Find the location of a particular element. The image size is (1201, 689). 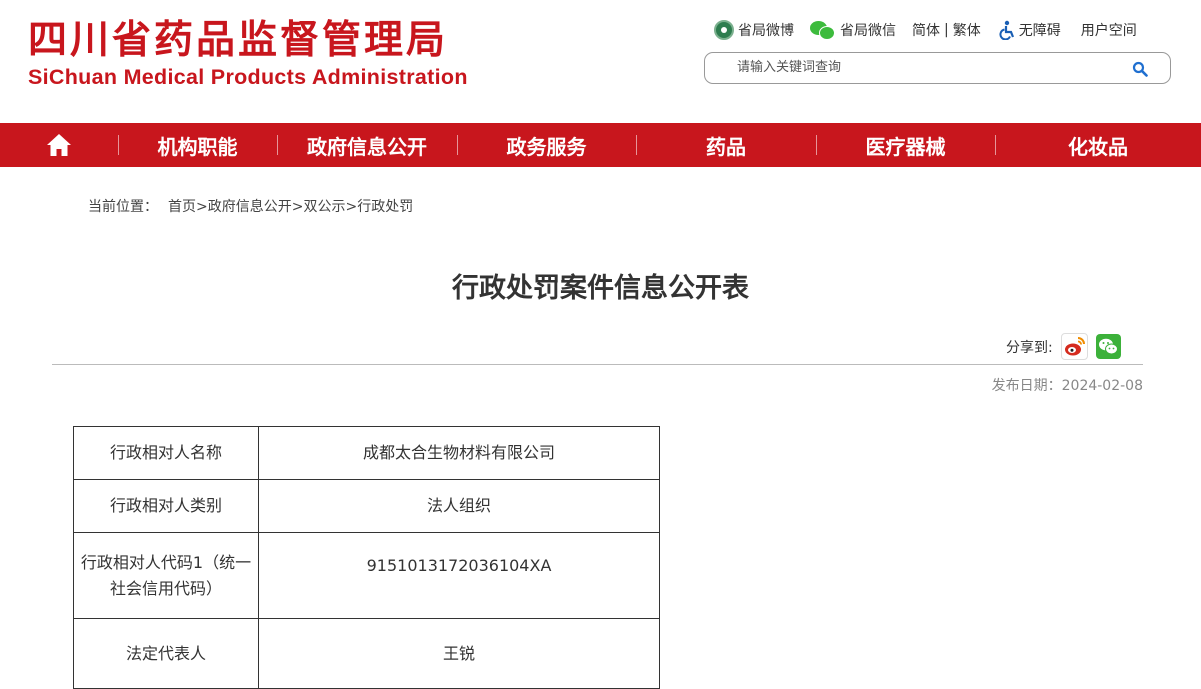

nav-home is located at coordinates (59, 145).